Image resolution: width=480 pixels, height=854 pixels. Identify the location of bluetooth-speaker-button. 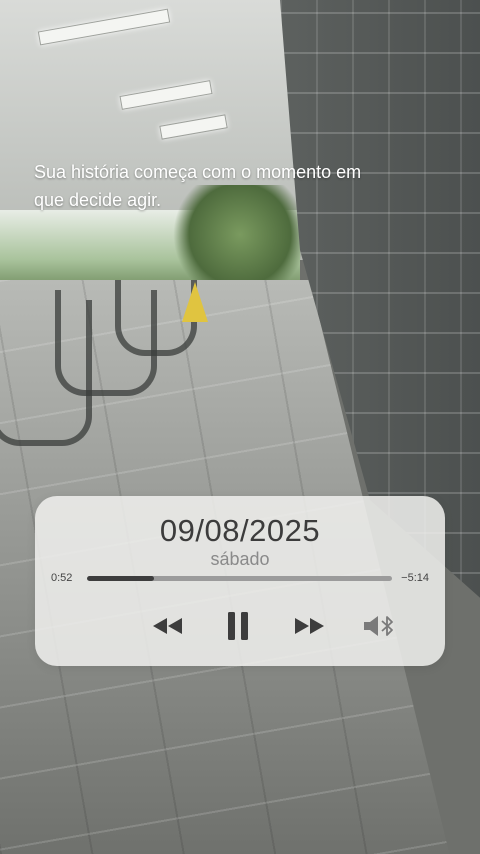
(379, 626).